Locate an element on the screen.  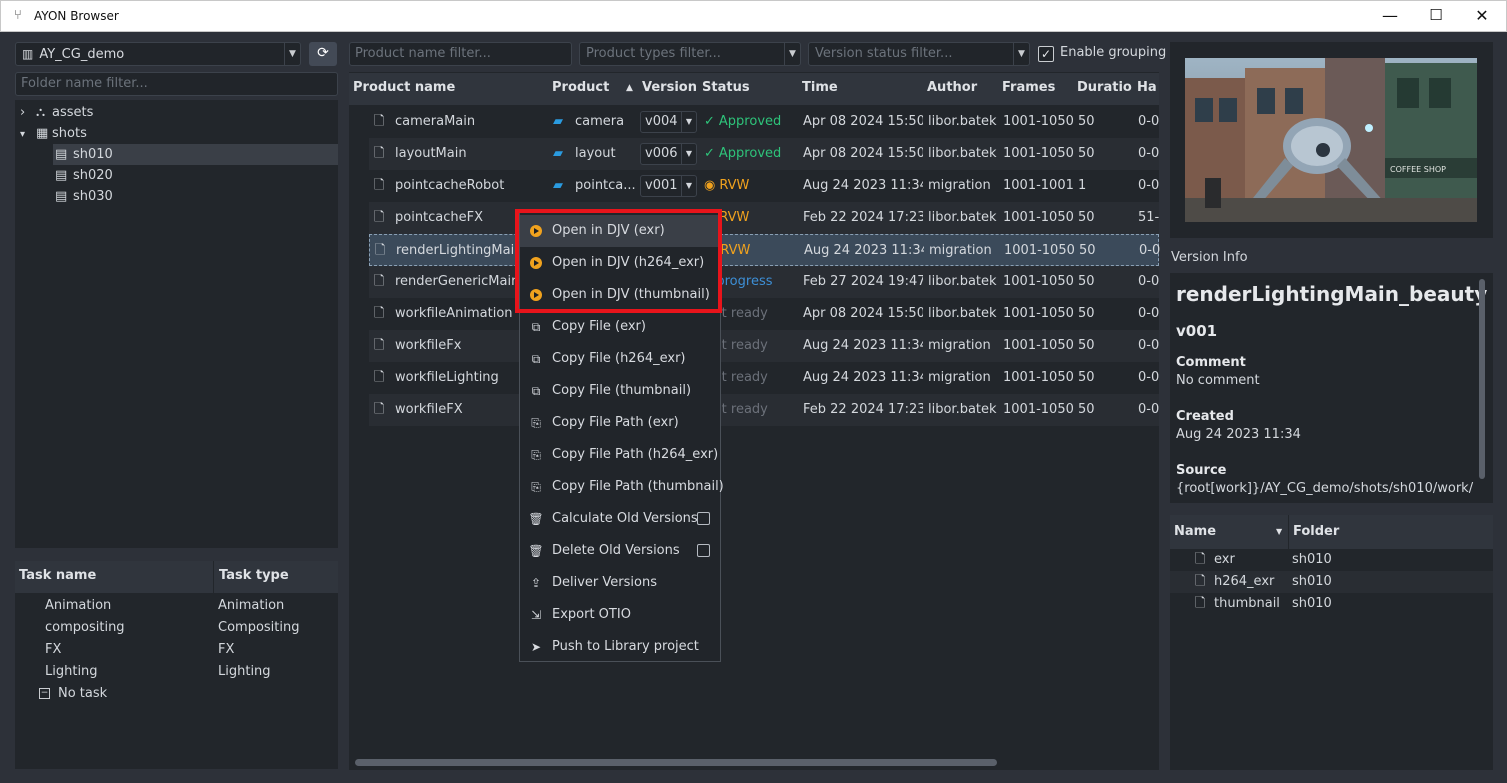
menu-item: ⇲ Export OTIO is located at coordinates (620, 615).